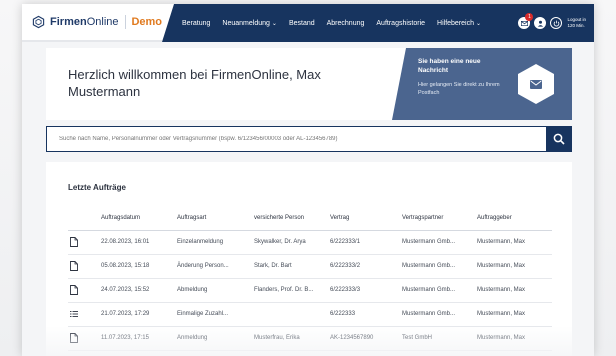 This screenshot has width=616, height=356. What do you see at coordinates (196, 23) in the screenshot?
I see `nav-beratung: Beratung` at bounding box center [196, 23].